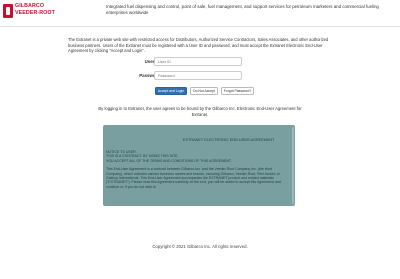 The image size is (400, 279). I want to click on accept-login-button: Accept and Login, so click(171, 91).